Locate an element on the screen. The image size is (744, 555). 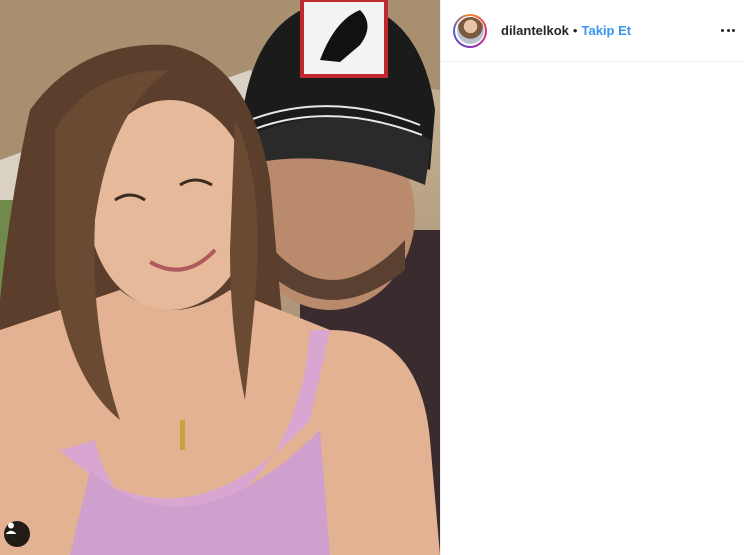
username-link: dilantelkok is located at coordinates (535, 30).